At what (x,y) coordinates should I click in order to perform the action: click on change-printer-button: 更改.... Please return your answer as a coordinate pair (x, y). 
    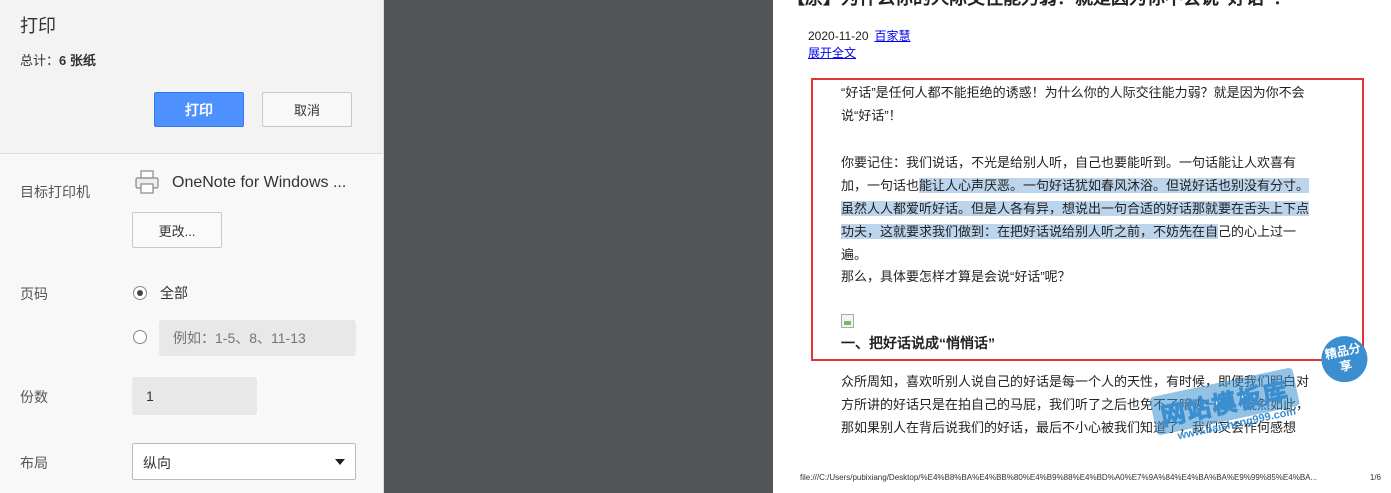
    Looking at the image, I should click on (177, 230).